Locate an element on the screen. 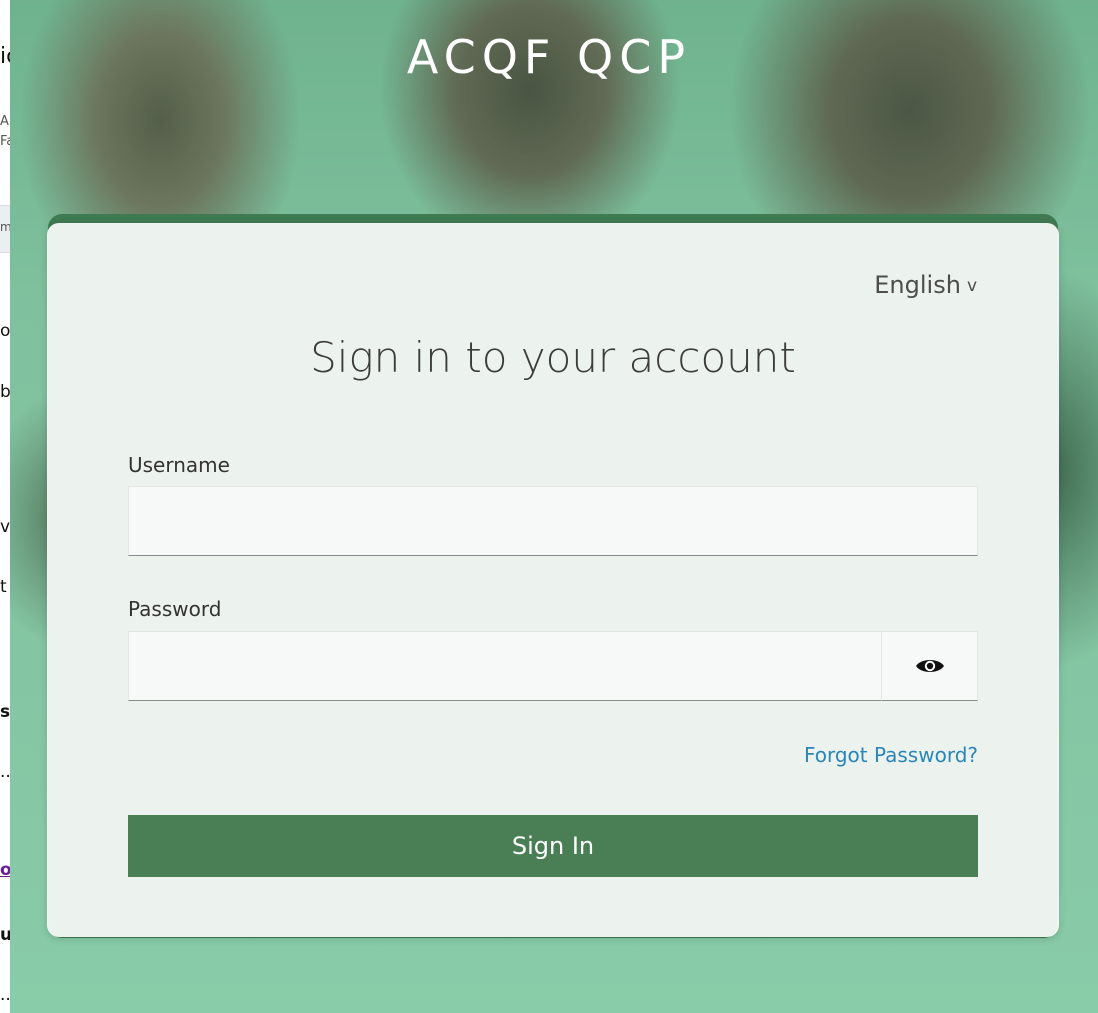 This screenshot has width=1098, height=1013. eye-icon is located at coordinates (929, 666).